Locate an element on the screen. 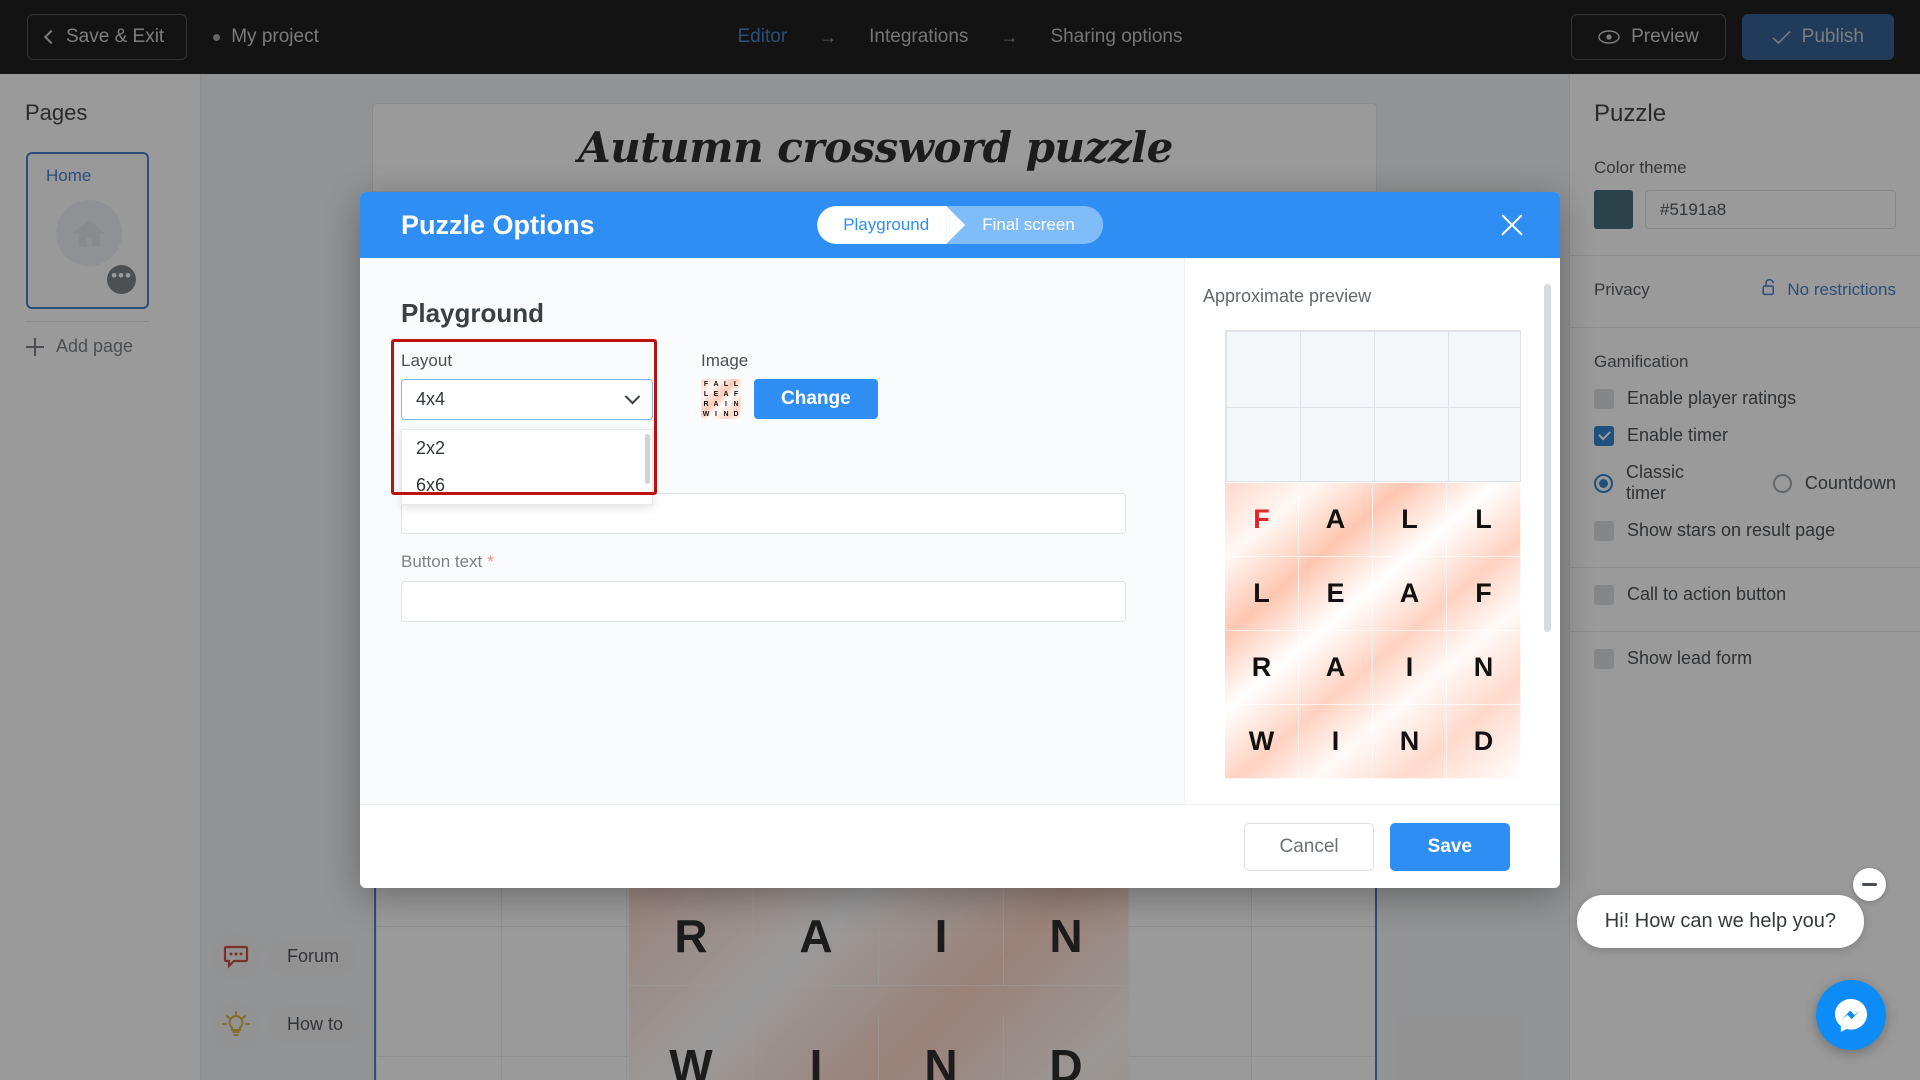 The image size is (1920, 1080). modal-header: Puzzle Options Playground Final screen is located at coordinates (960, 225).